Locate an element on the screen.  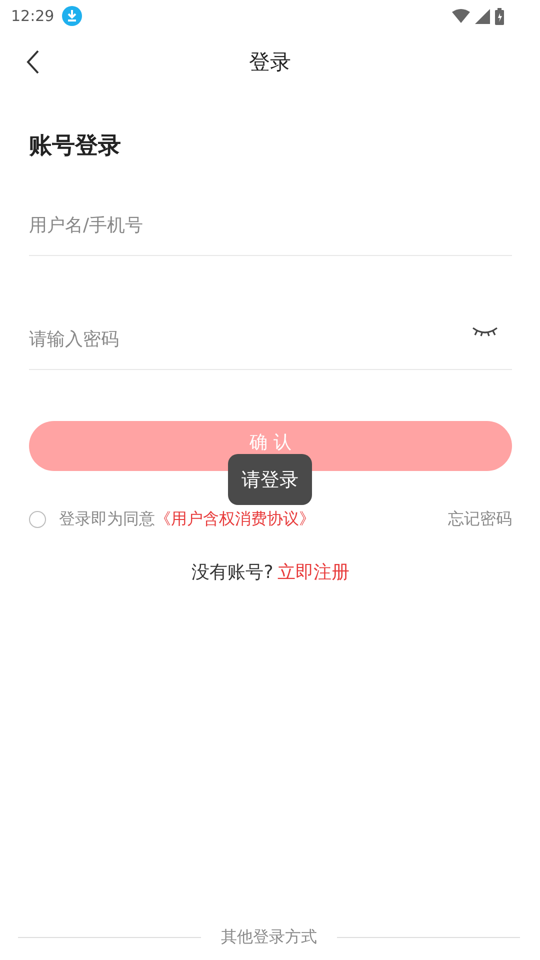
agreement-text: 登录即为同意 is located at coordinates (107, 519).